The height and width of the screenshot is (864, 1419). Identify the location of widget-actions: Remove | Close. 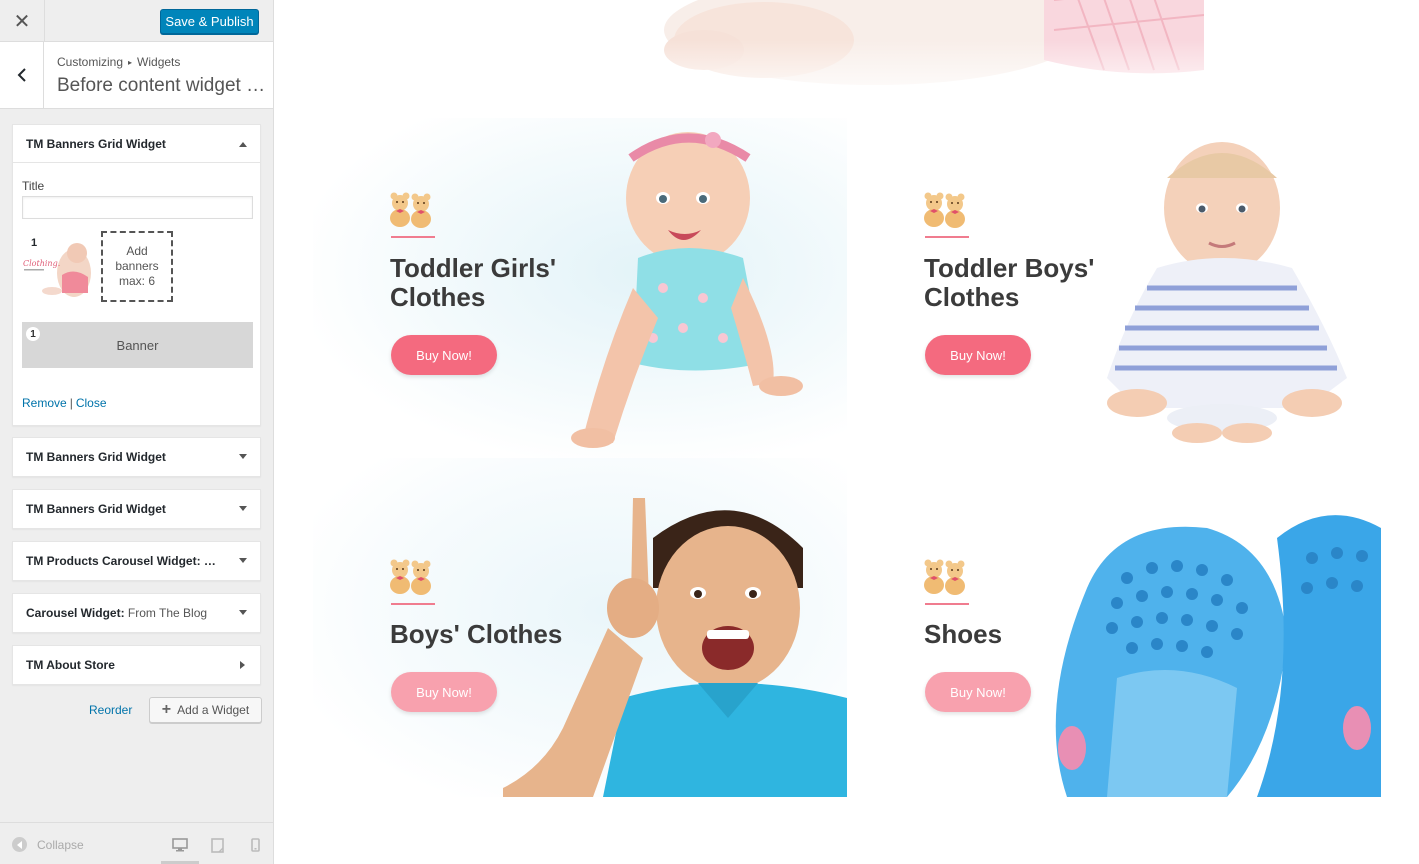
(64, 403).